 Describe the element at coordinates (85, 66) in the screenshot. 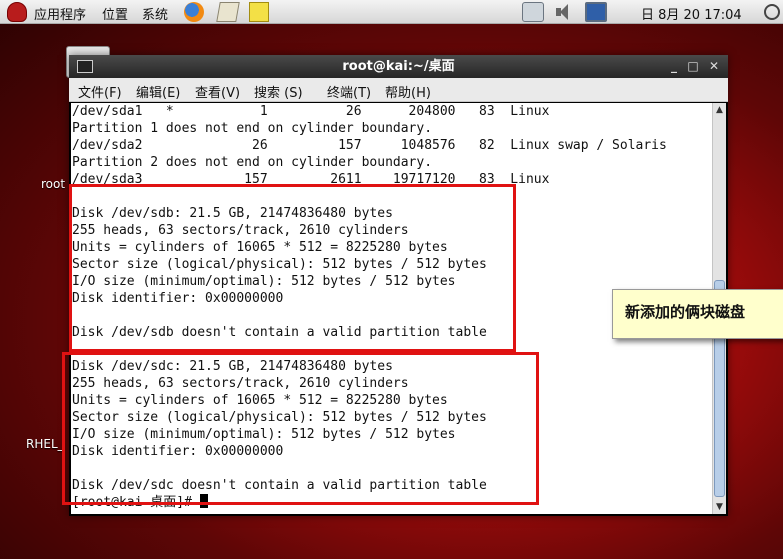

I see `terminal-icon` at that location.